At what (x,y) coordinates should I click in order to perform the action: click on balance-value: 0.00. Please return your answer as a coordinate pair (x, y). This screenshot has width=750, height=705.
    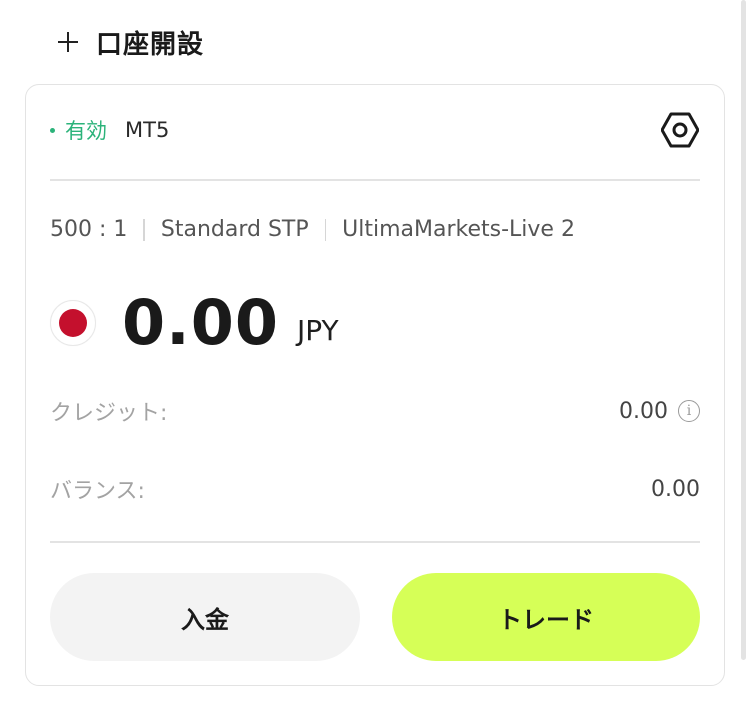
    Looking at the image, I should click on (675, 489).